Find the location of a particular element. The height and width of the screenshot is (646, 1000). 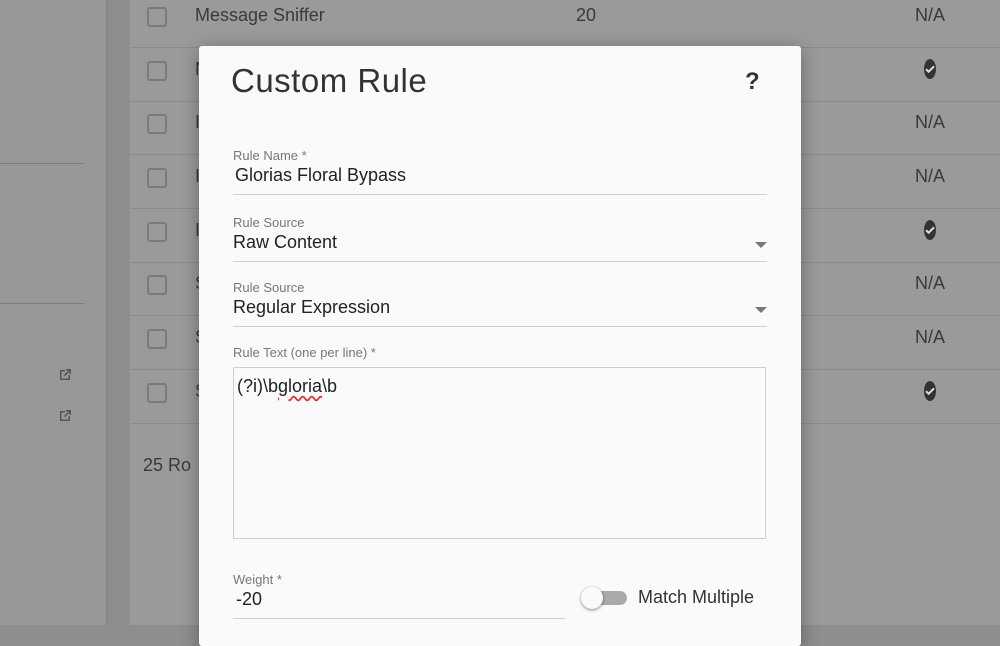

rule-text-textarea: (?i)\bgloria\b is located at coordinates (499, 453).